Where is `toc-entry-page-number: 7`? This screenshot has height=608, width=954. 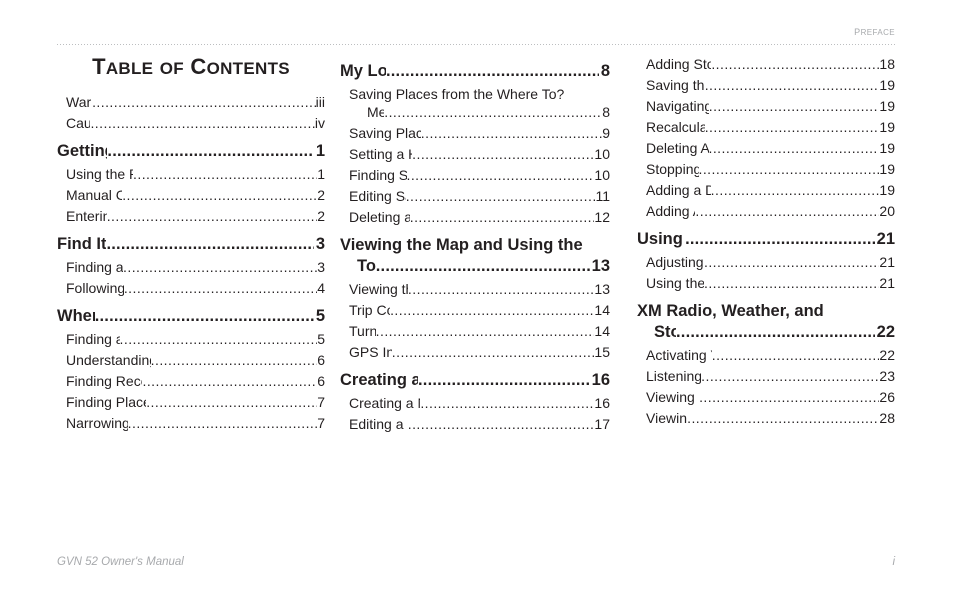
toc-entry-page-number: 7 is located at coordinates (321, 402).